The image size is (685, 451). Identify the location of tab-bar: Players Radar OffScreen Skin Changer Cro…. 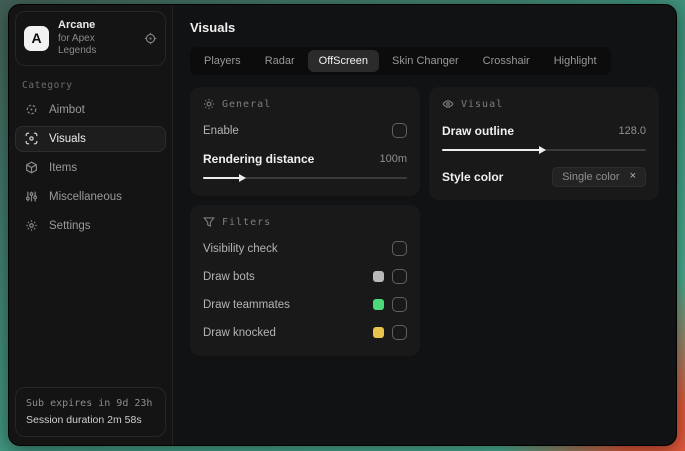
(400, 61).